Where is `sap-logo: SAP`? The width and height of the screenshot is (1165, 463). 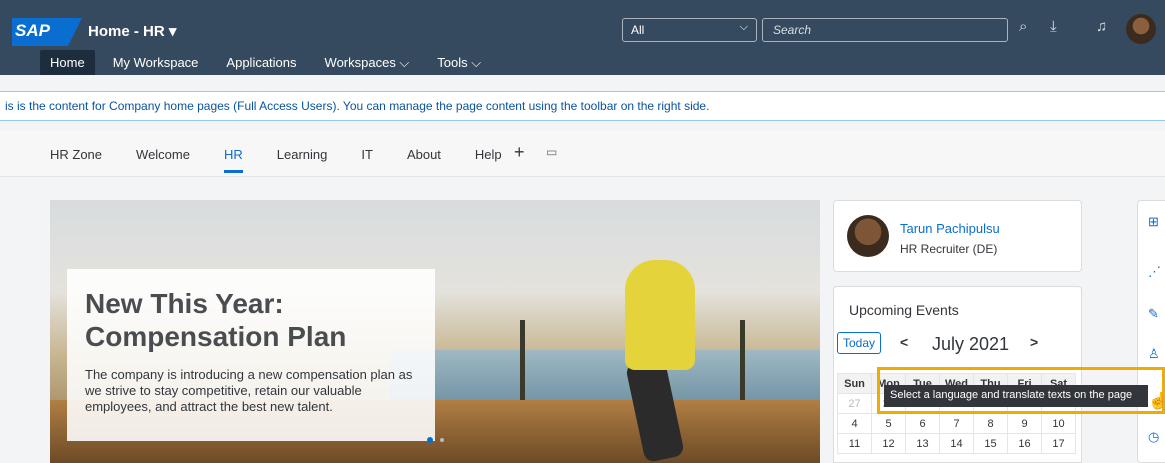
sap-logo: SAP is located at coordinates (47, 32).